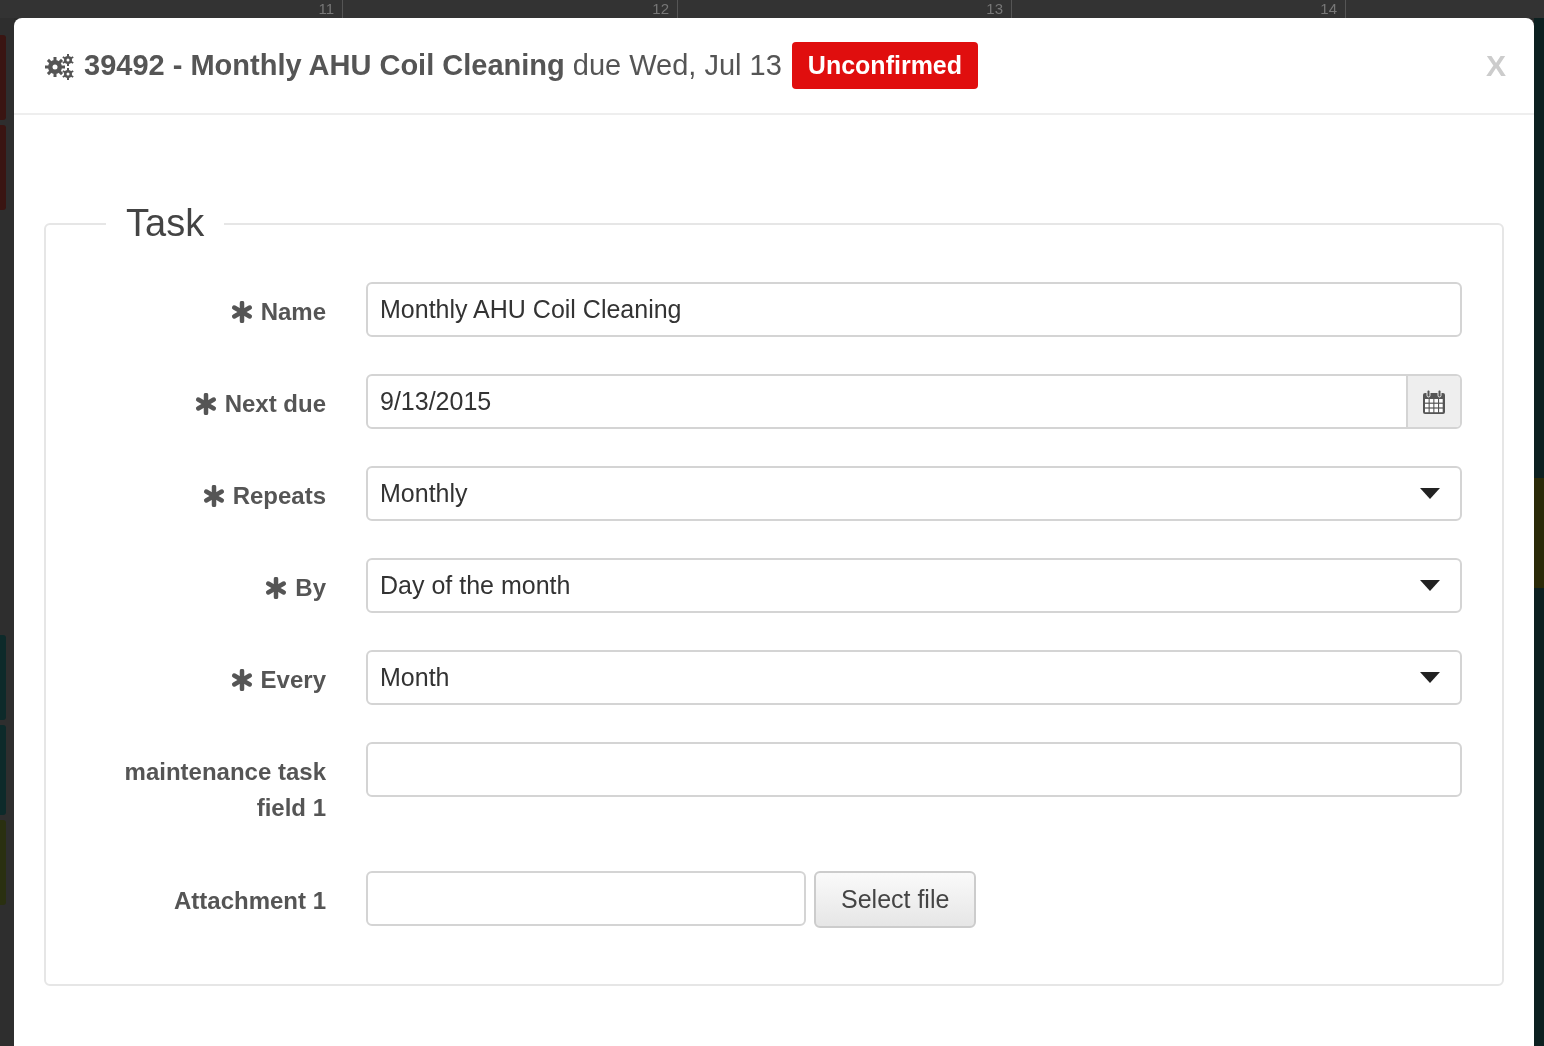 Image resolution: width=1544 pixels, height=1046 pixels. What do you see at coordinates (293, 680) in the screenshot?
I see `field-label: Every` at bounding box center [293, 680].